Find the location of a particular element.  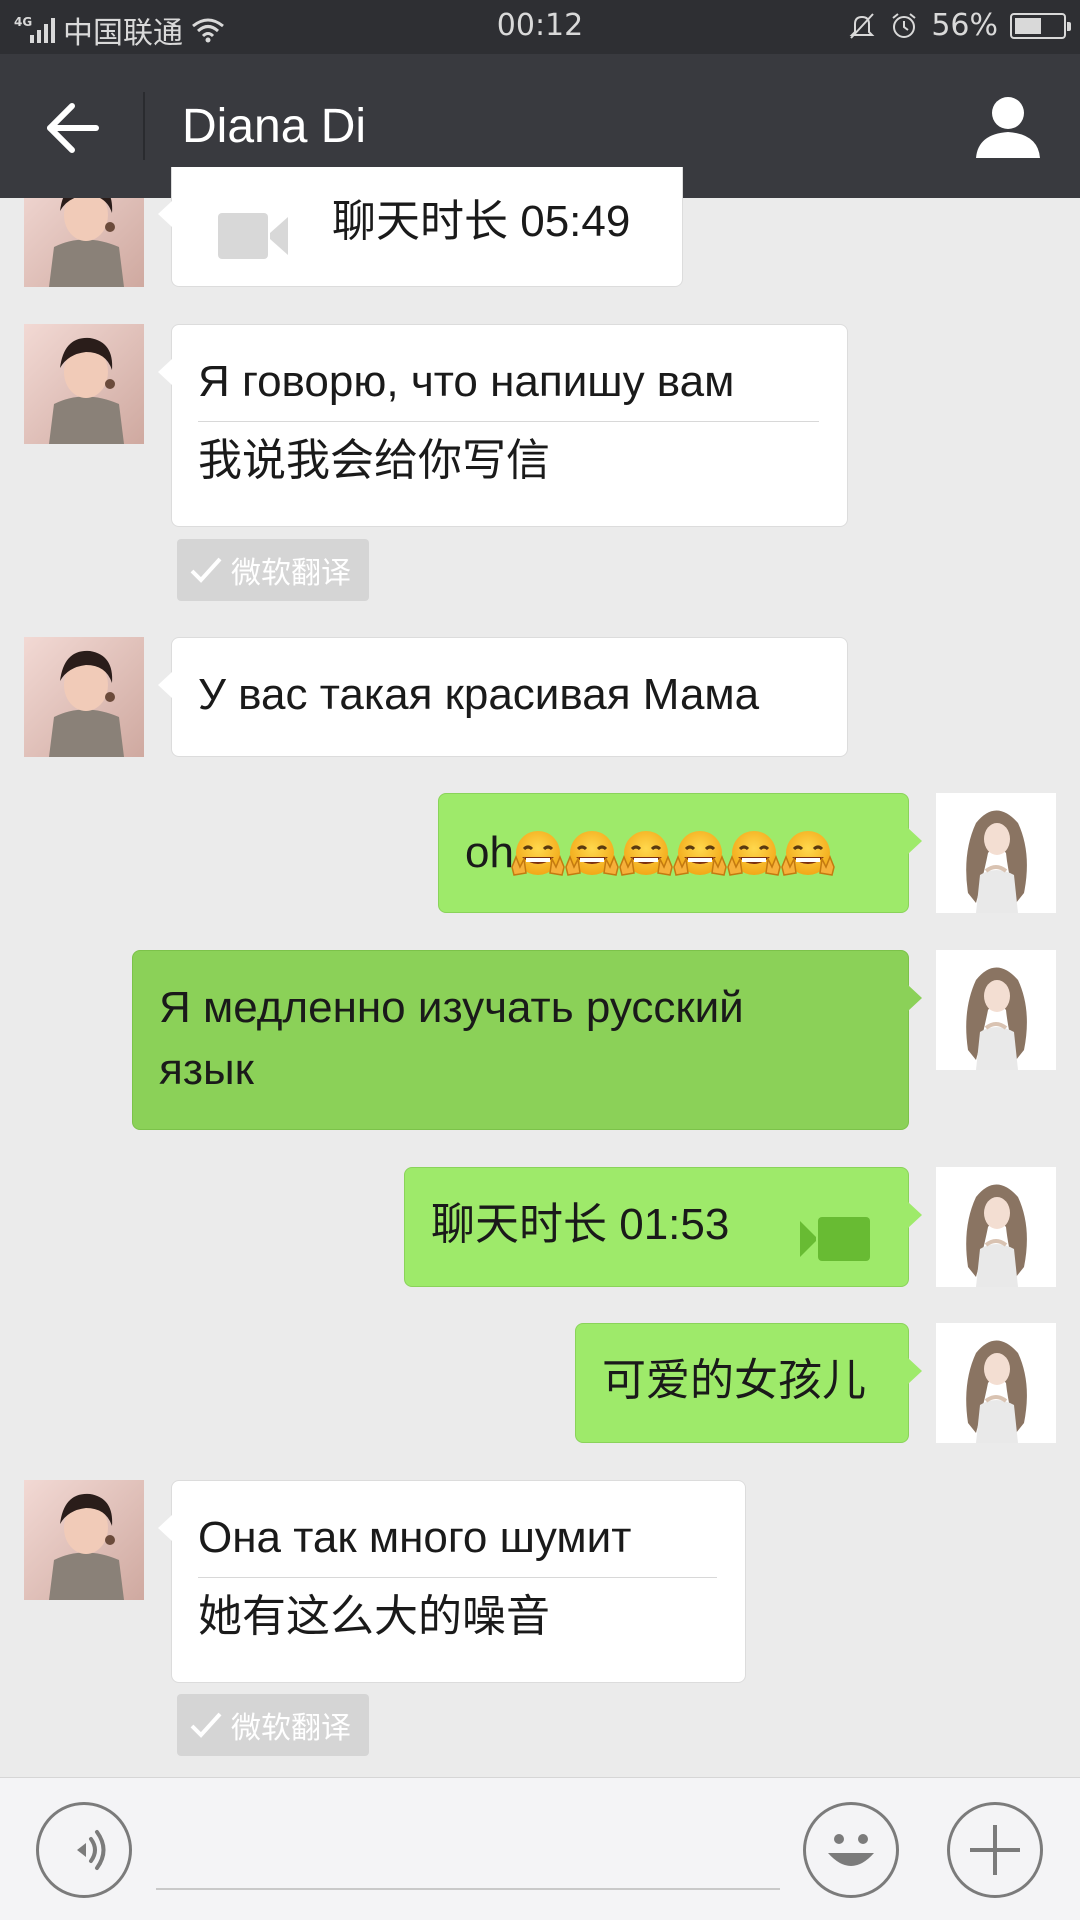

status-bar: 4G 中国联通 00:12 56% is located at coordinates (540, 27).